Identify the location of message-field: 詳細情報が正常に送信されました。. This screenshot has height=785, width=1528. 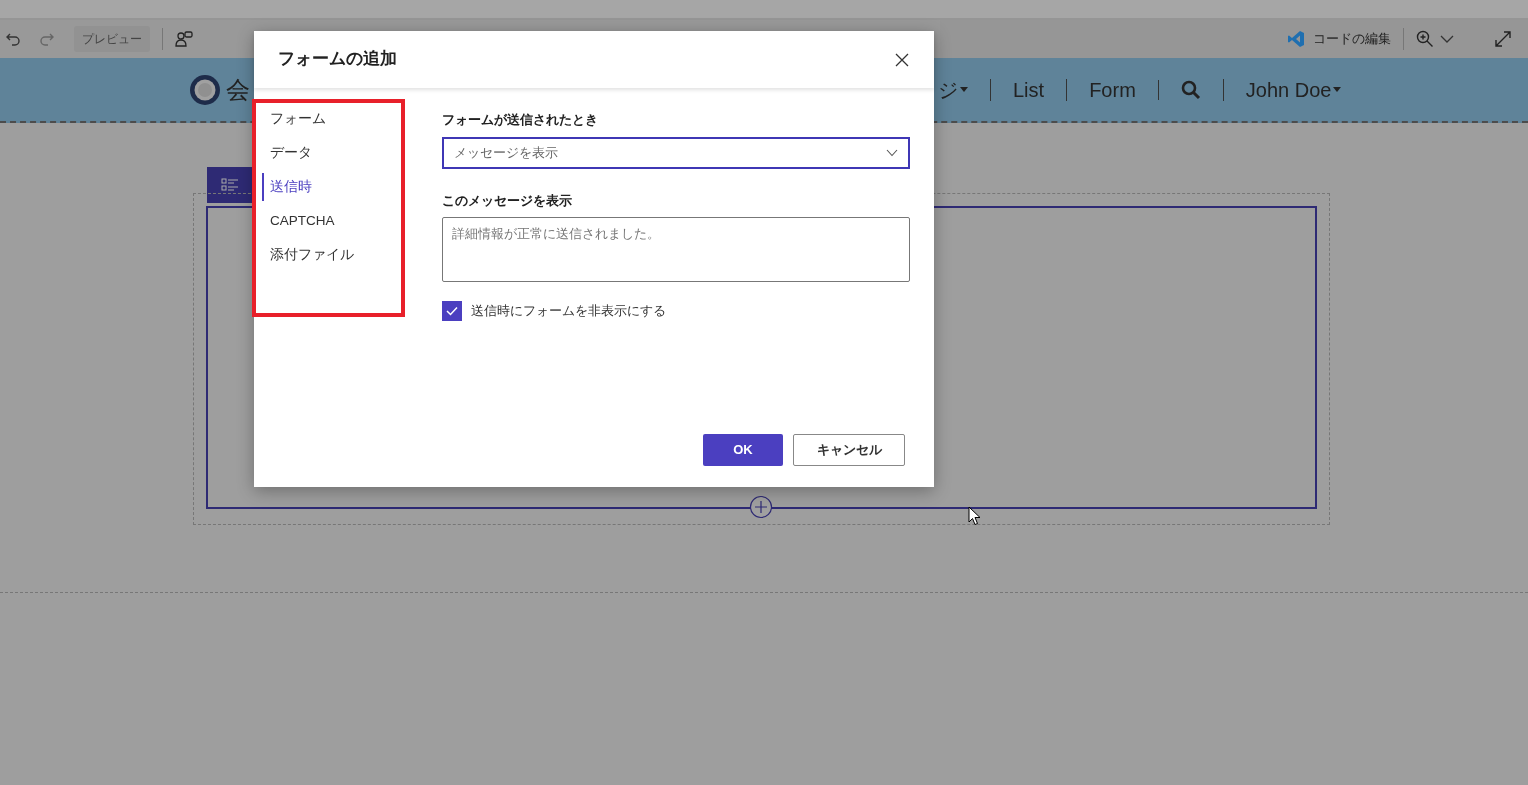
(676, 249).